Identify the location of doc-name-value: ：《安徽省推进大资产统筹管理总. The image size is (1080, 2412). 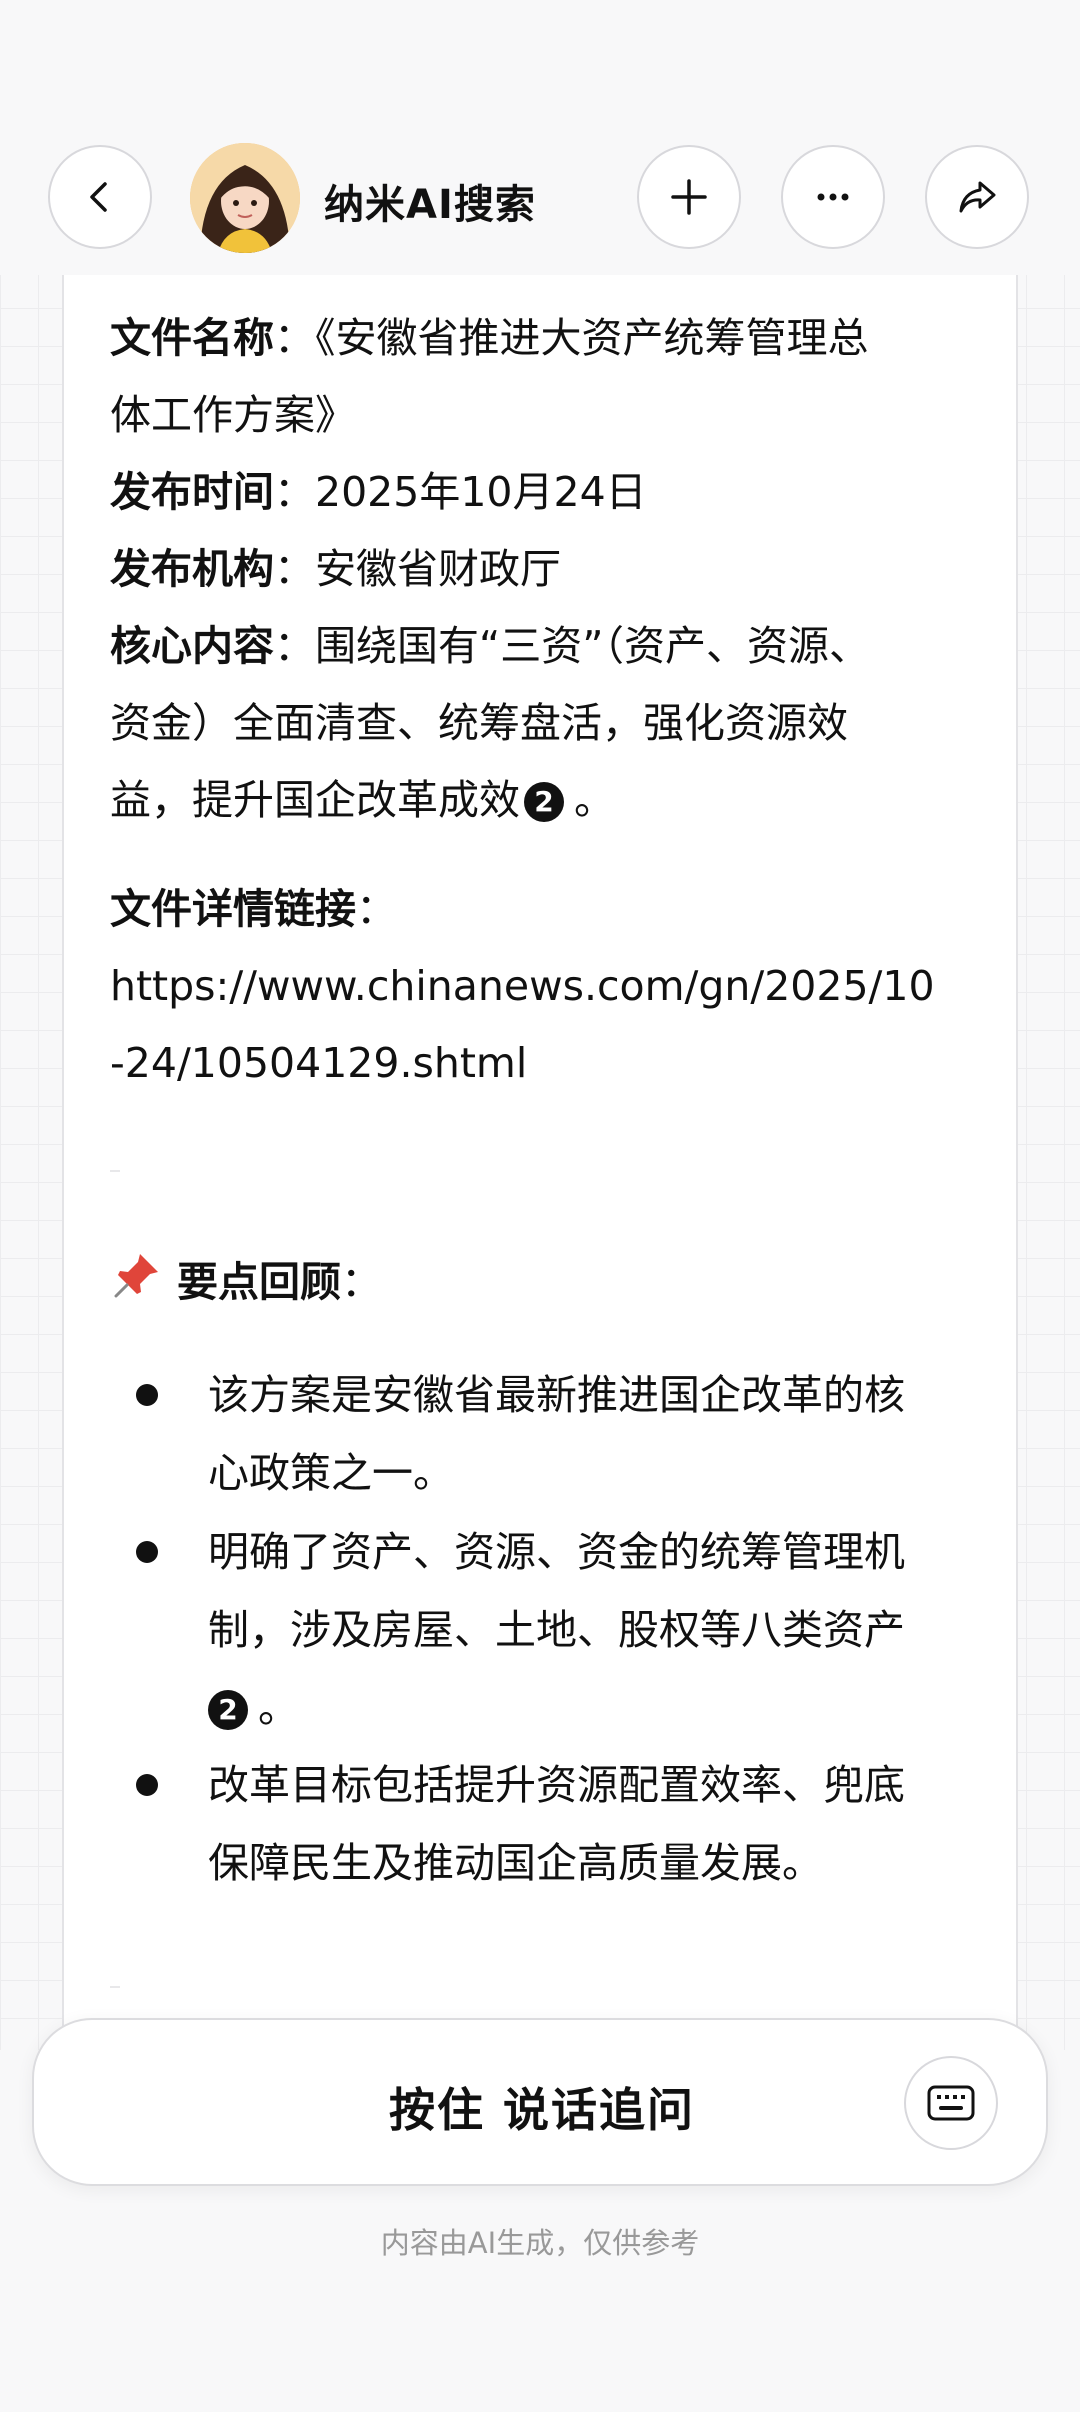
(571, 338).